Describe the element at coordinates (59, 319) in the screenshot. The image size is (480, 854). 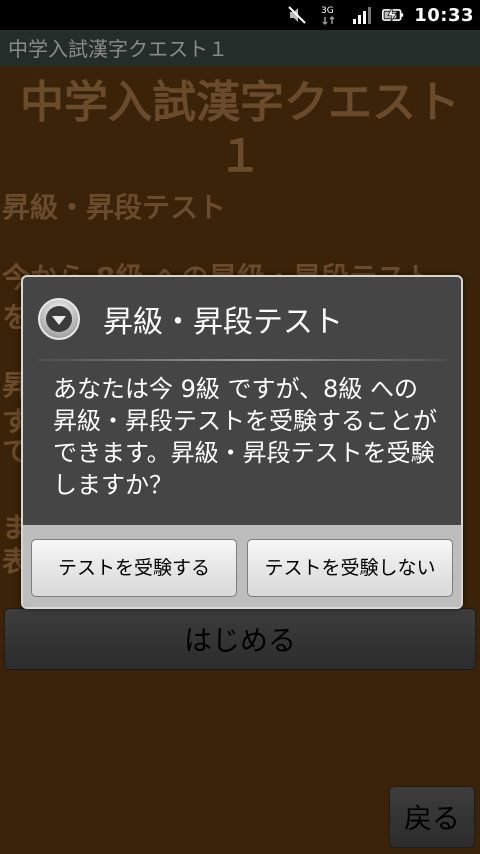
I see `dropdown-circle-icon` at that location.